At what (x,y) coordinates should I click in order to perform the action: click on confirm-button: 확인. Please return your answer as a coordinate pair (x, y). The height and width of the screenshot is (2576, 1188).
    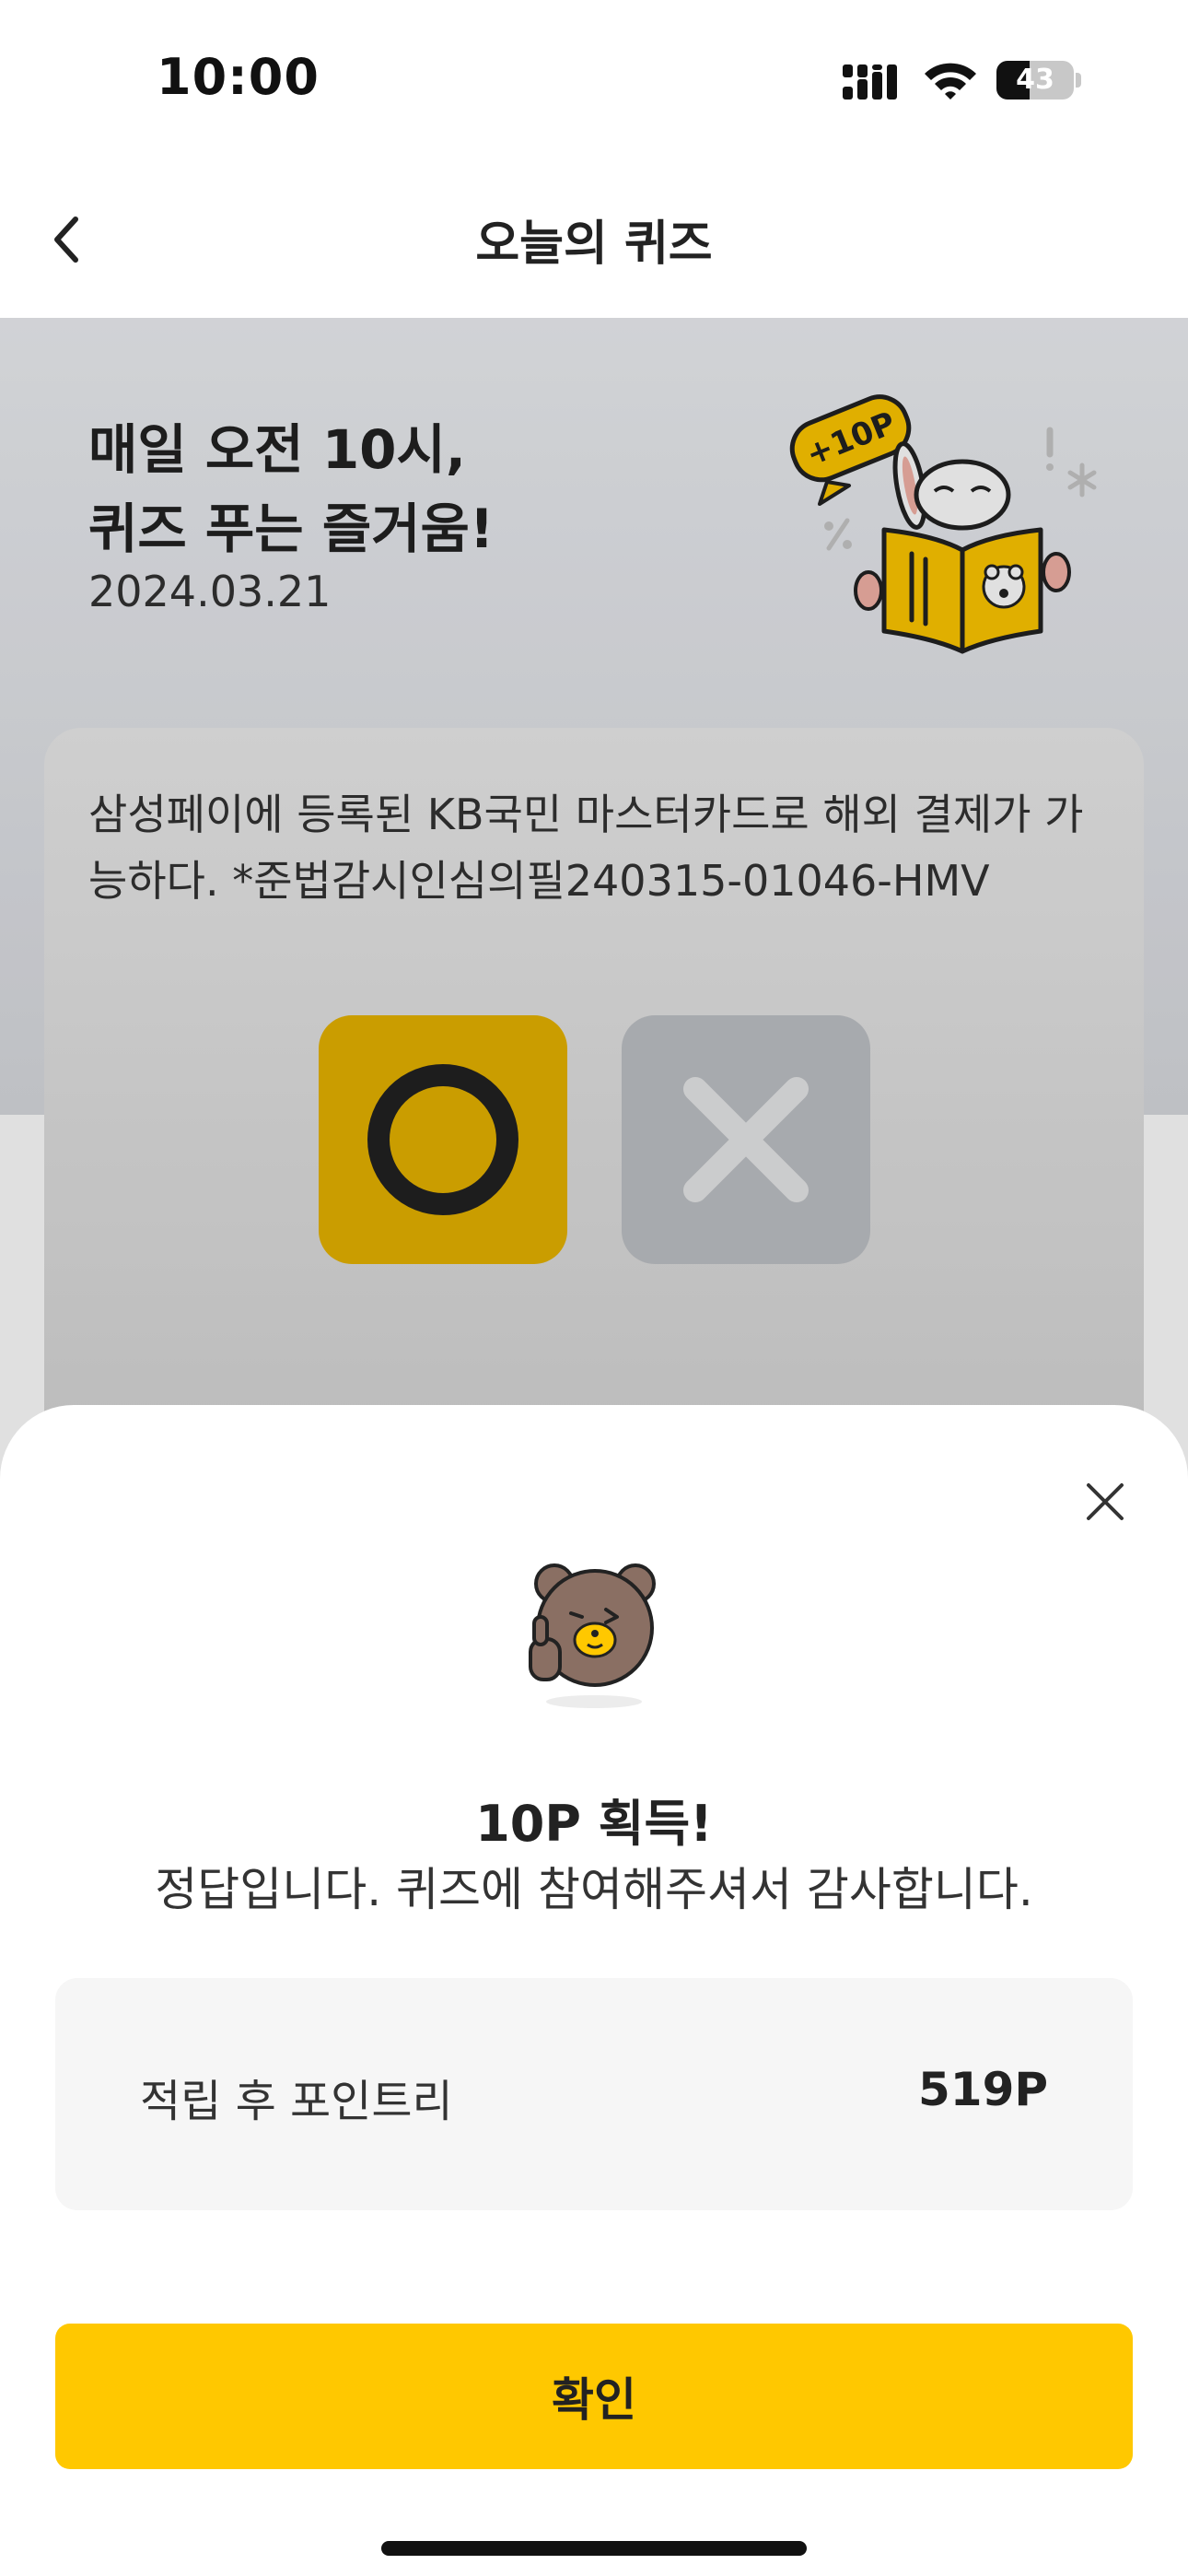
    Looking at the image, I should click on (594, 2396).